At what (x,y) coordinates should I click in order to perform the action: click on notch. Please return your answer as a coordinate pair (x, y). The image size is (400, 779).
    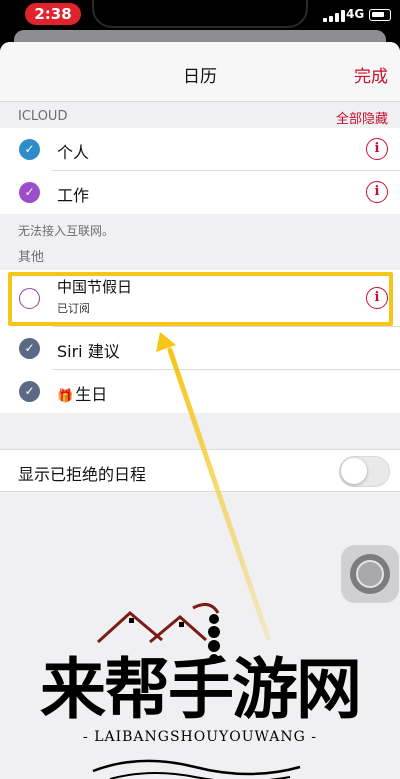
    Looking at the image, I should click on (200, 14).